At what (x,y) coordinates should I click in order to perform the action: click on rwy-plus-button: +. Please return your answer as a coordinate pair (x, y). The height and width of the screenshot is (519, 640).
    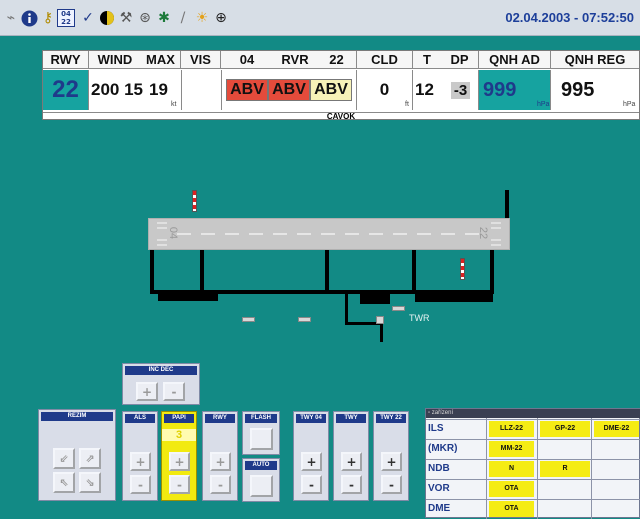
    Looking at the image, I should click on (220, 461).